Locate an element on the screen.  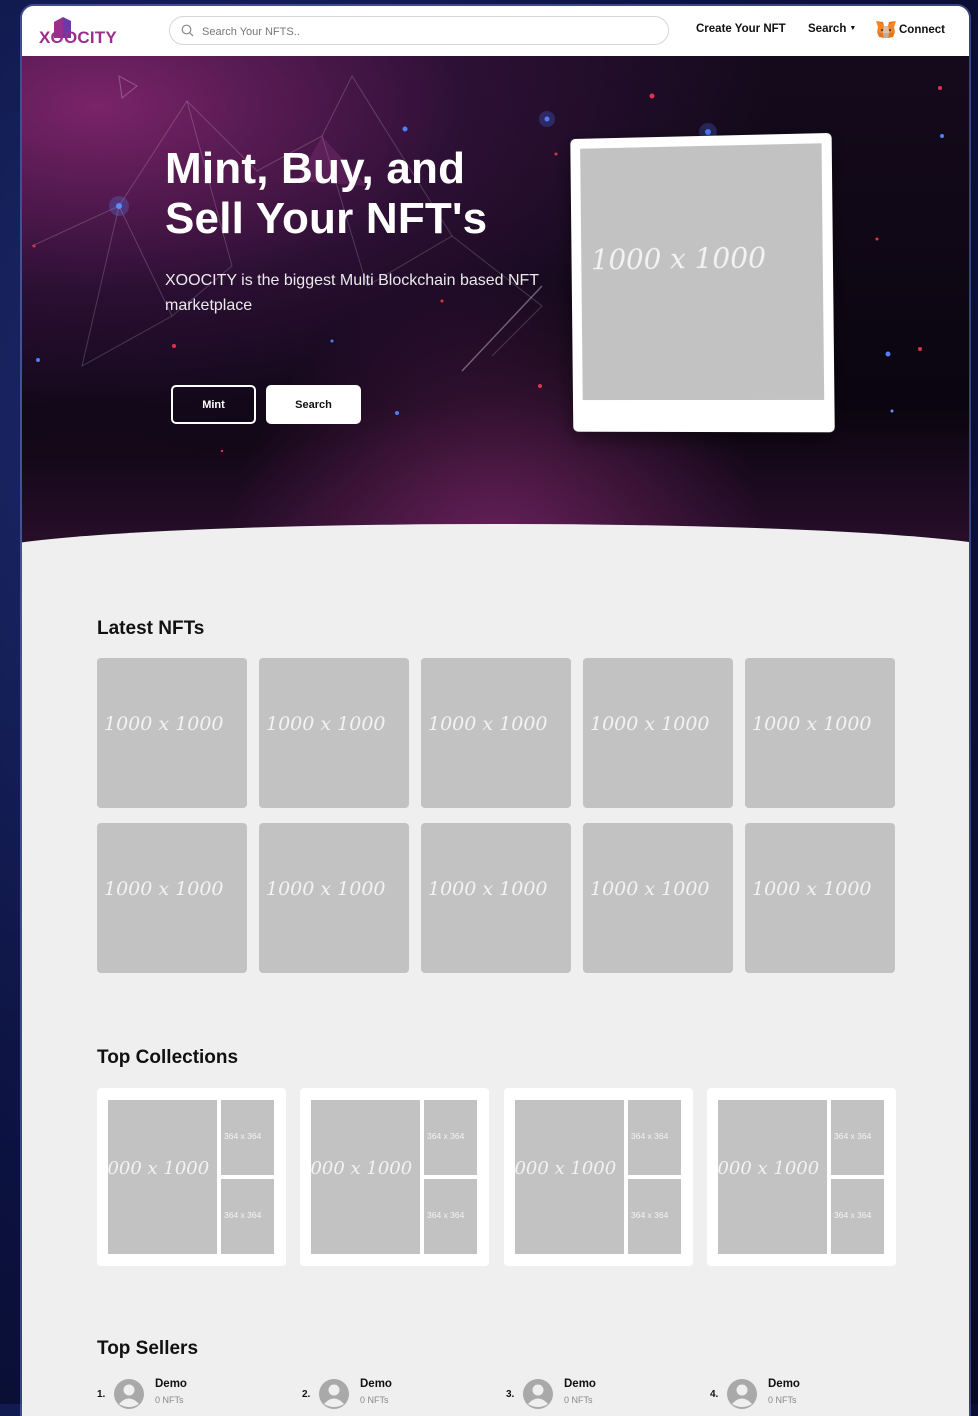
hero-title: Mint, Buy, and Sell Your NFT's is located at coordinates (326, 193).